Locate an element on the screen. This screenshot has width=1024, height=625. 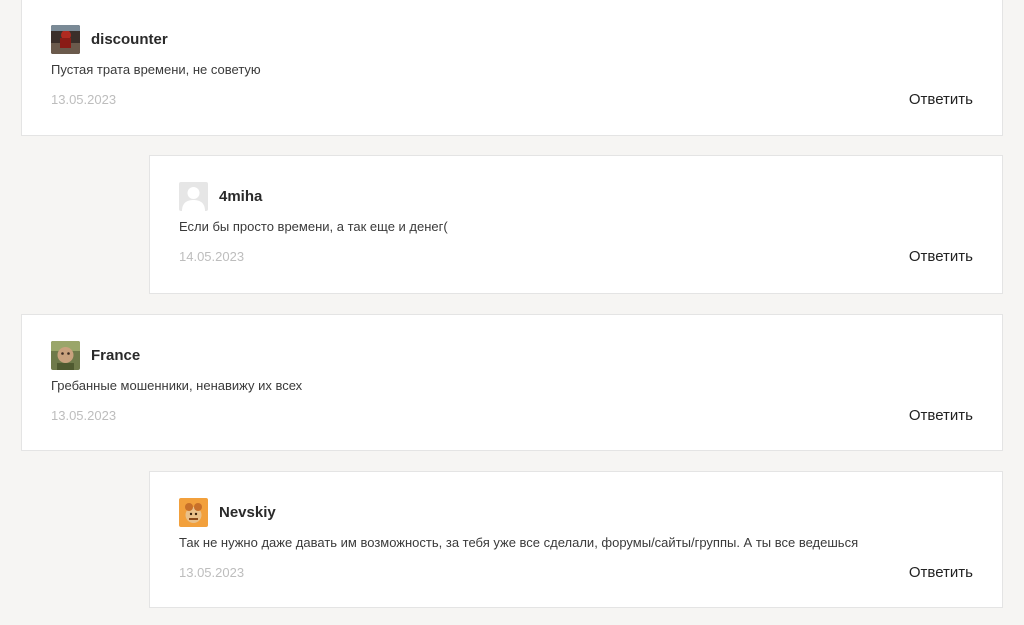
comment-author: discounter is located at coordinates (129, 39).